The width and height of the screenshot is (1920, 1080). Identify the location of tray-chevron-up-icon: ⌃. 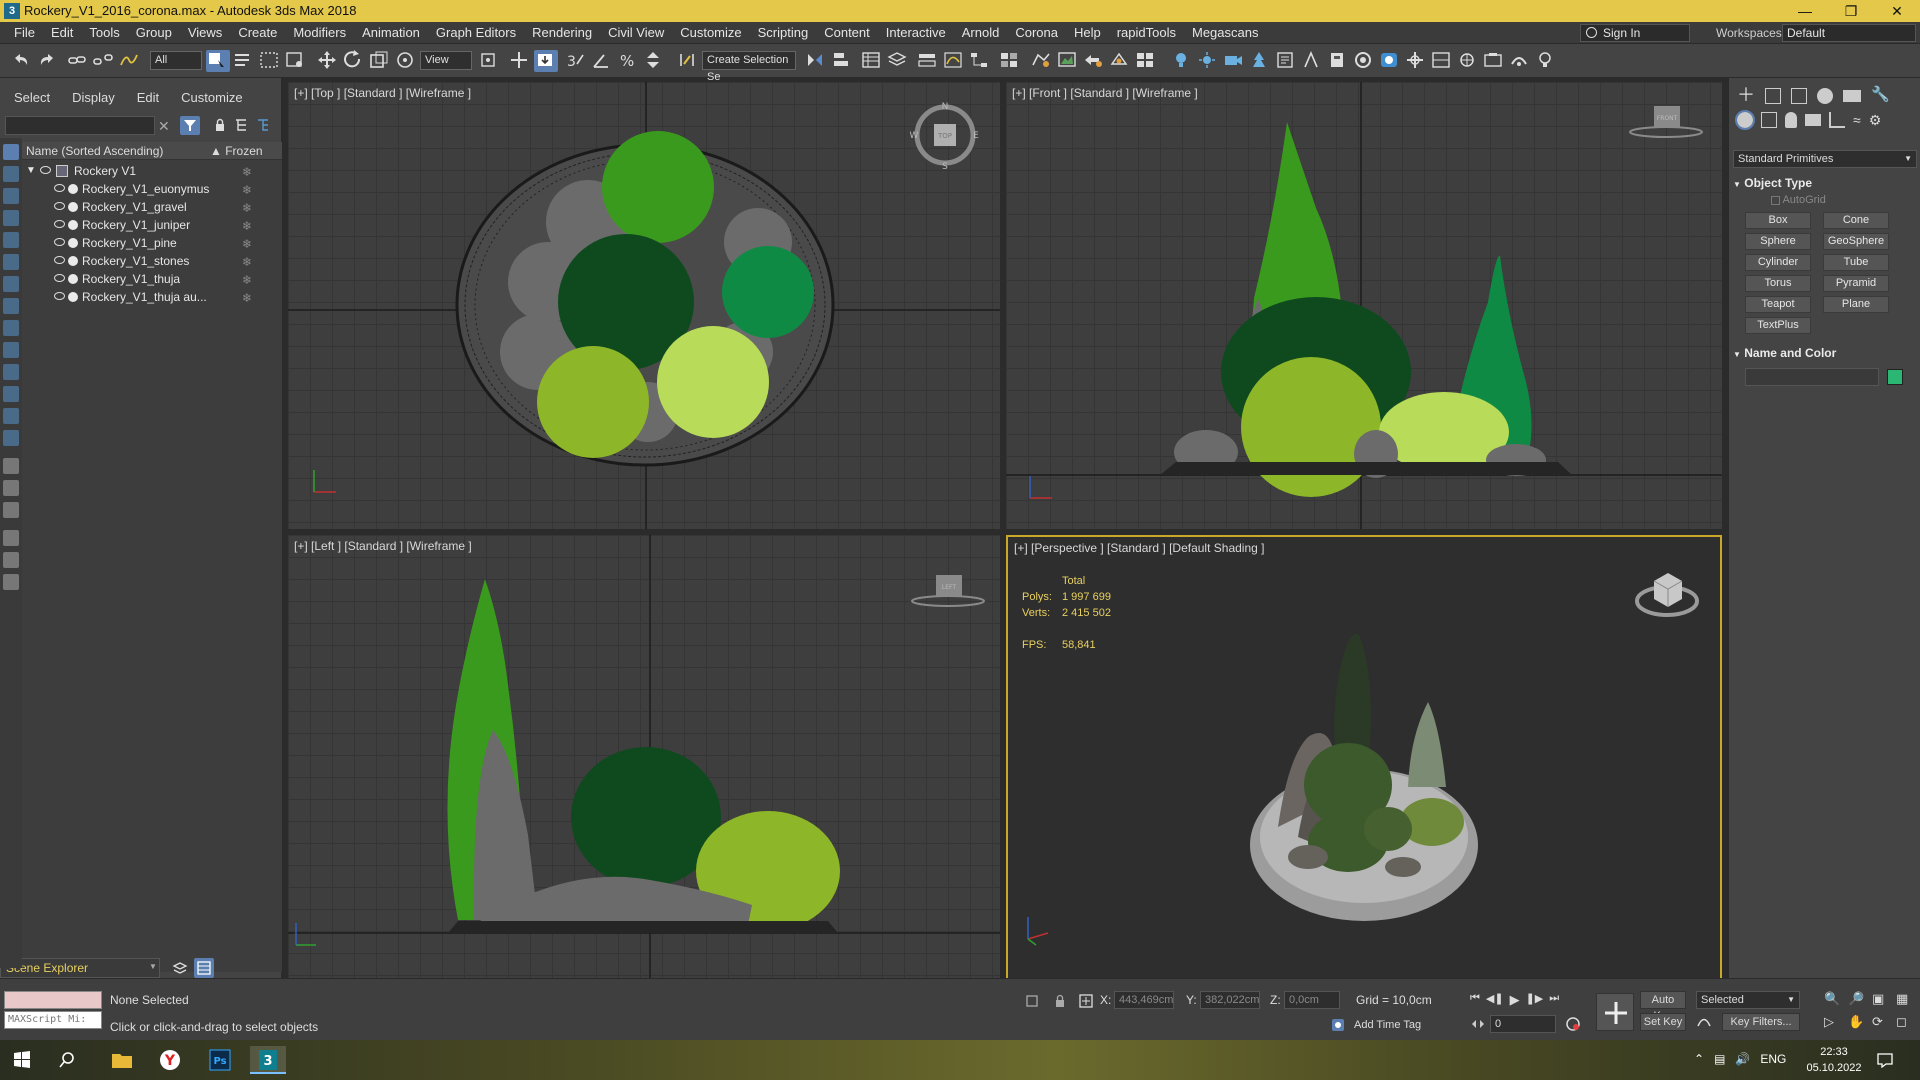
(1699, 1060).